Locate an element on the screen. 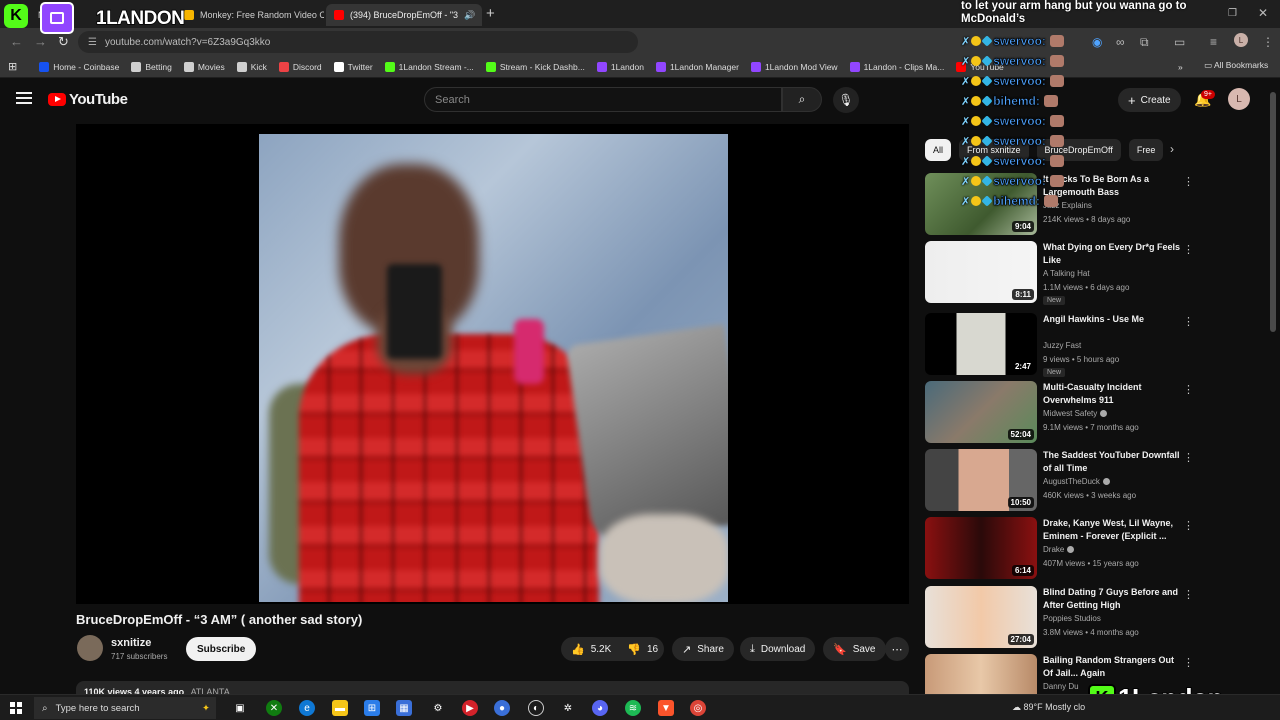 The height and width of the screenshot is (720, 1280). video-thumbnail: 6:14 is located at coordinates (981, 548).